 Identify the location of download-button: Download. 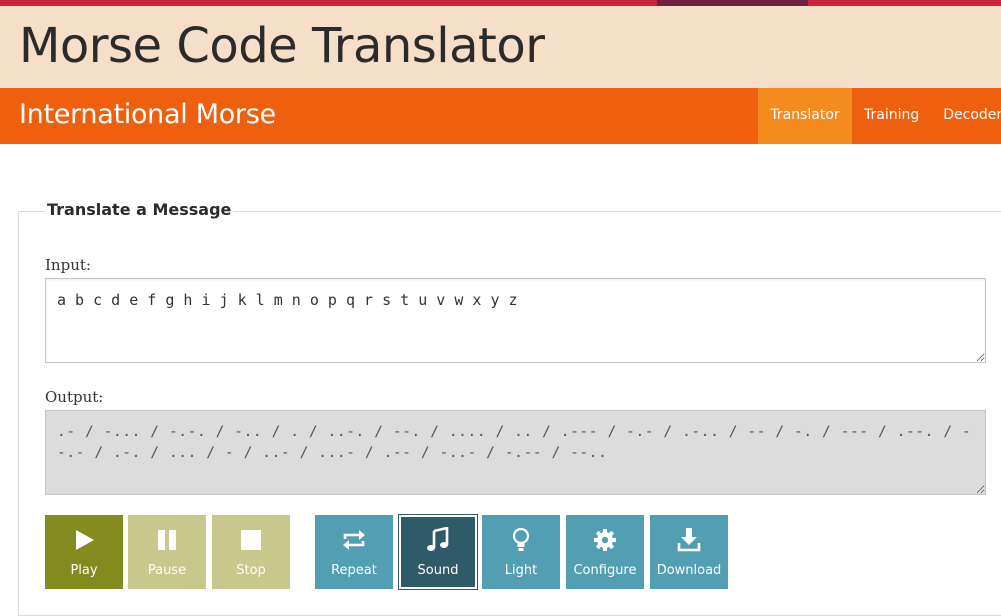
(689, 552).